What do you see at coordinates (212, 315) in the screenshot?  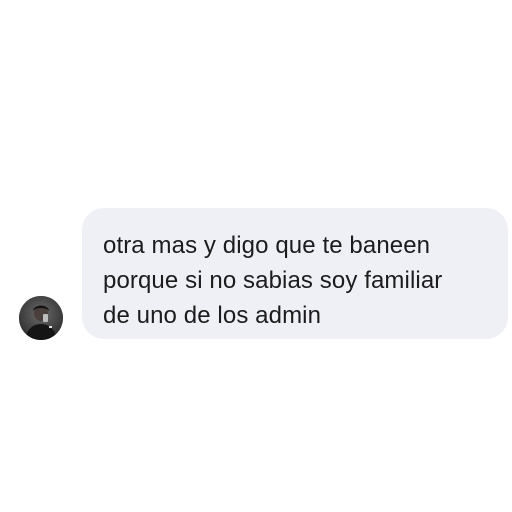 I see `message-line: de uno de los admin` at bounding box center [212, 315].